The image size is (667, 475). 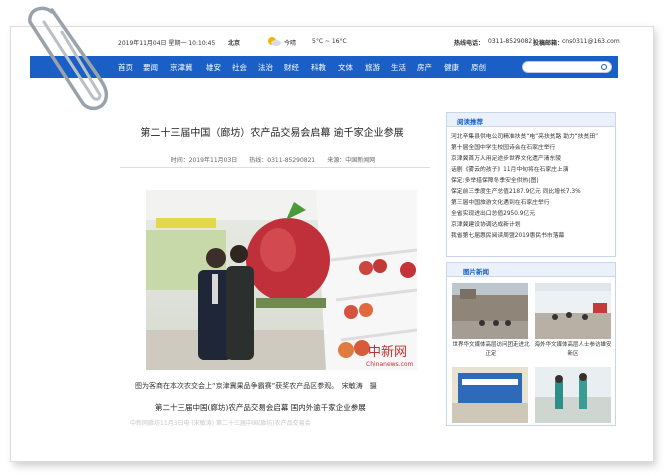 What do you see at coordinates (531, 120) in the screenshot?
I see `recommend-header: 阅读推荐` at bounding box center [531, 120].